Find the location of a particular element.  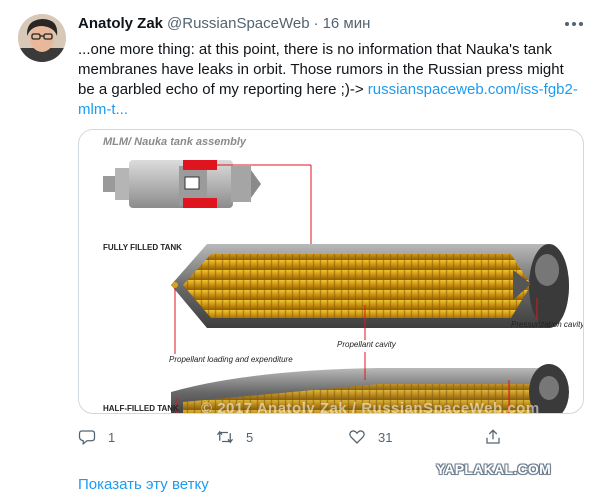

site-watermark: YAPLAKAL.COM is located at coordinates (494, 469).